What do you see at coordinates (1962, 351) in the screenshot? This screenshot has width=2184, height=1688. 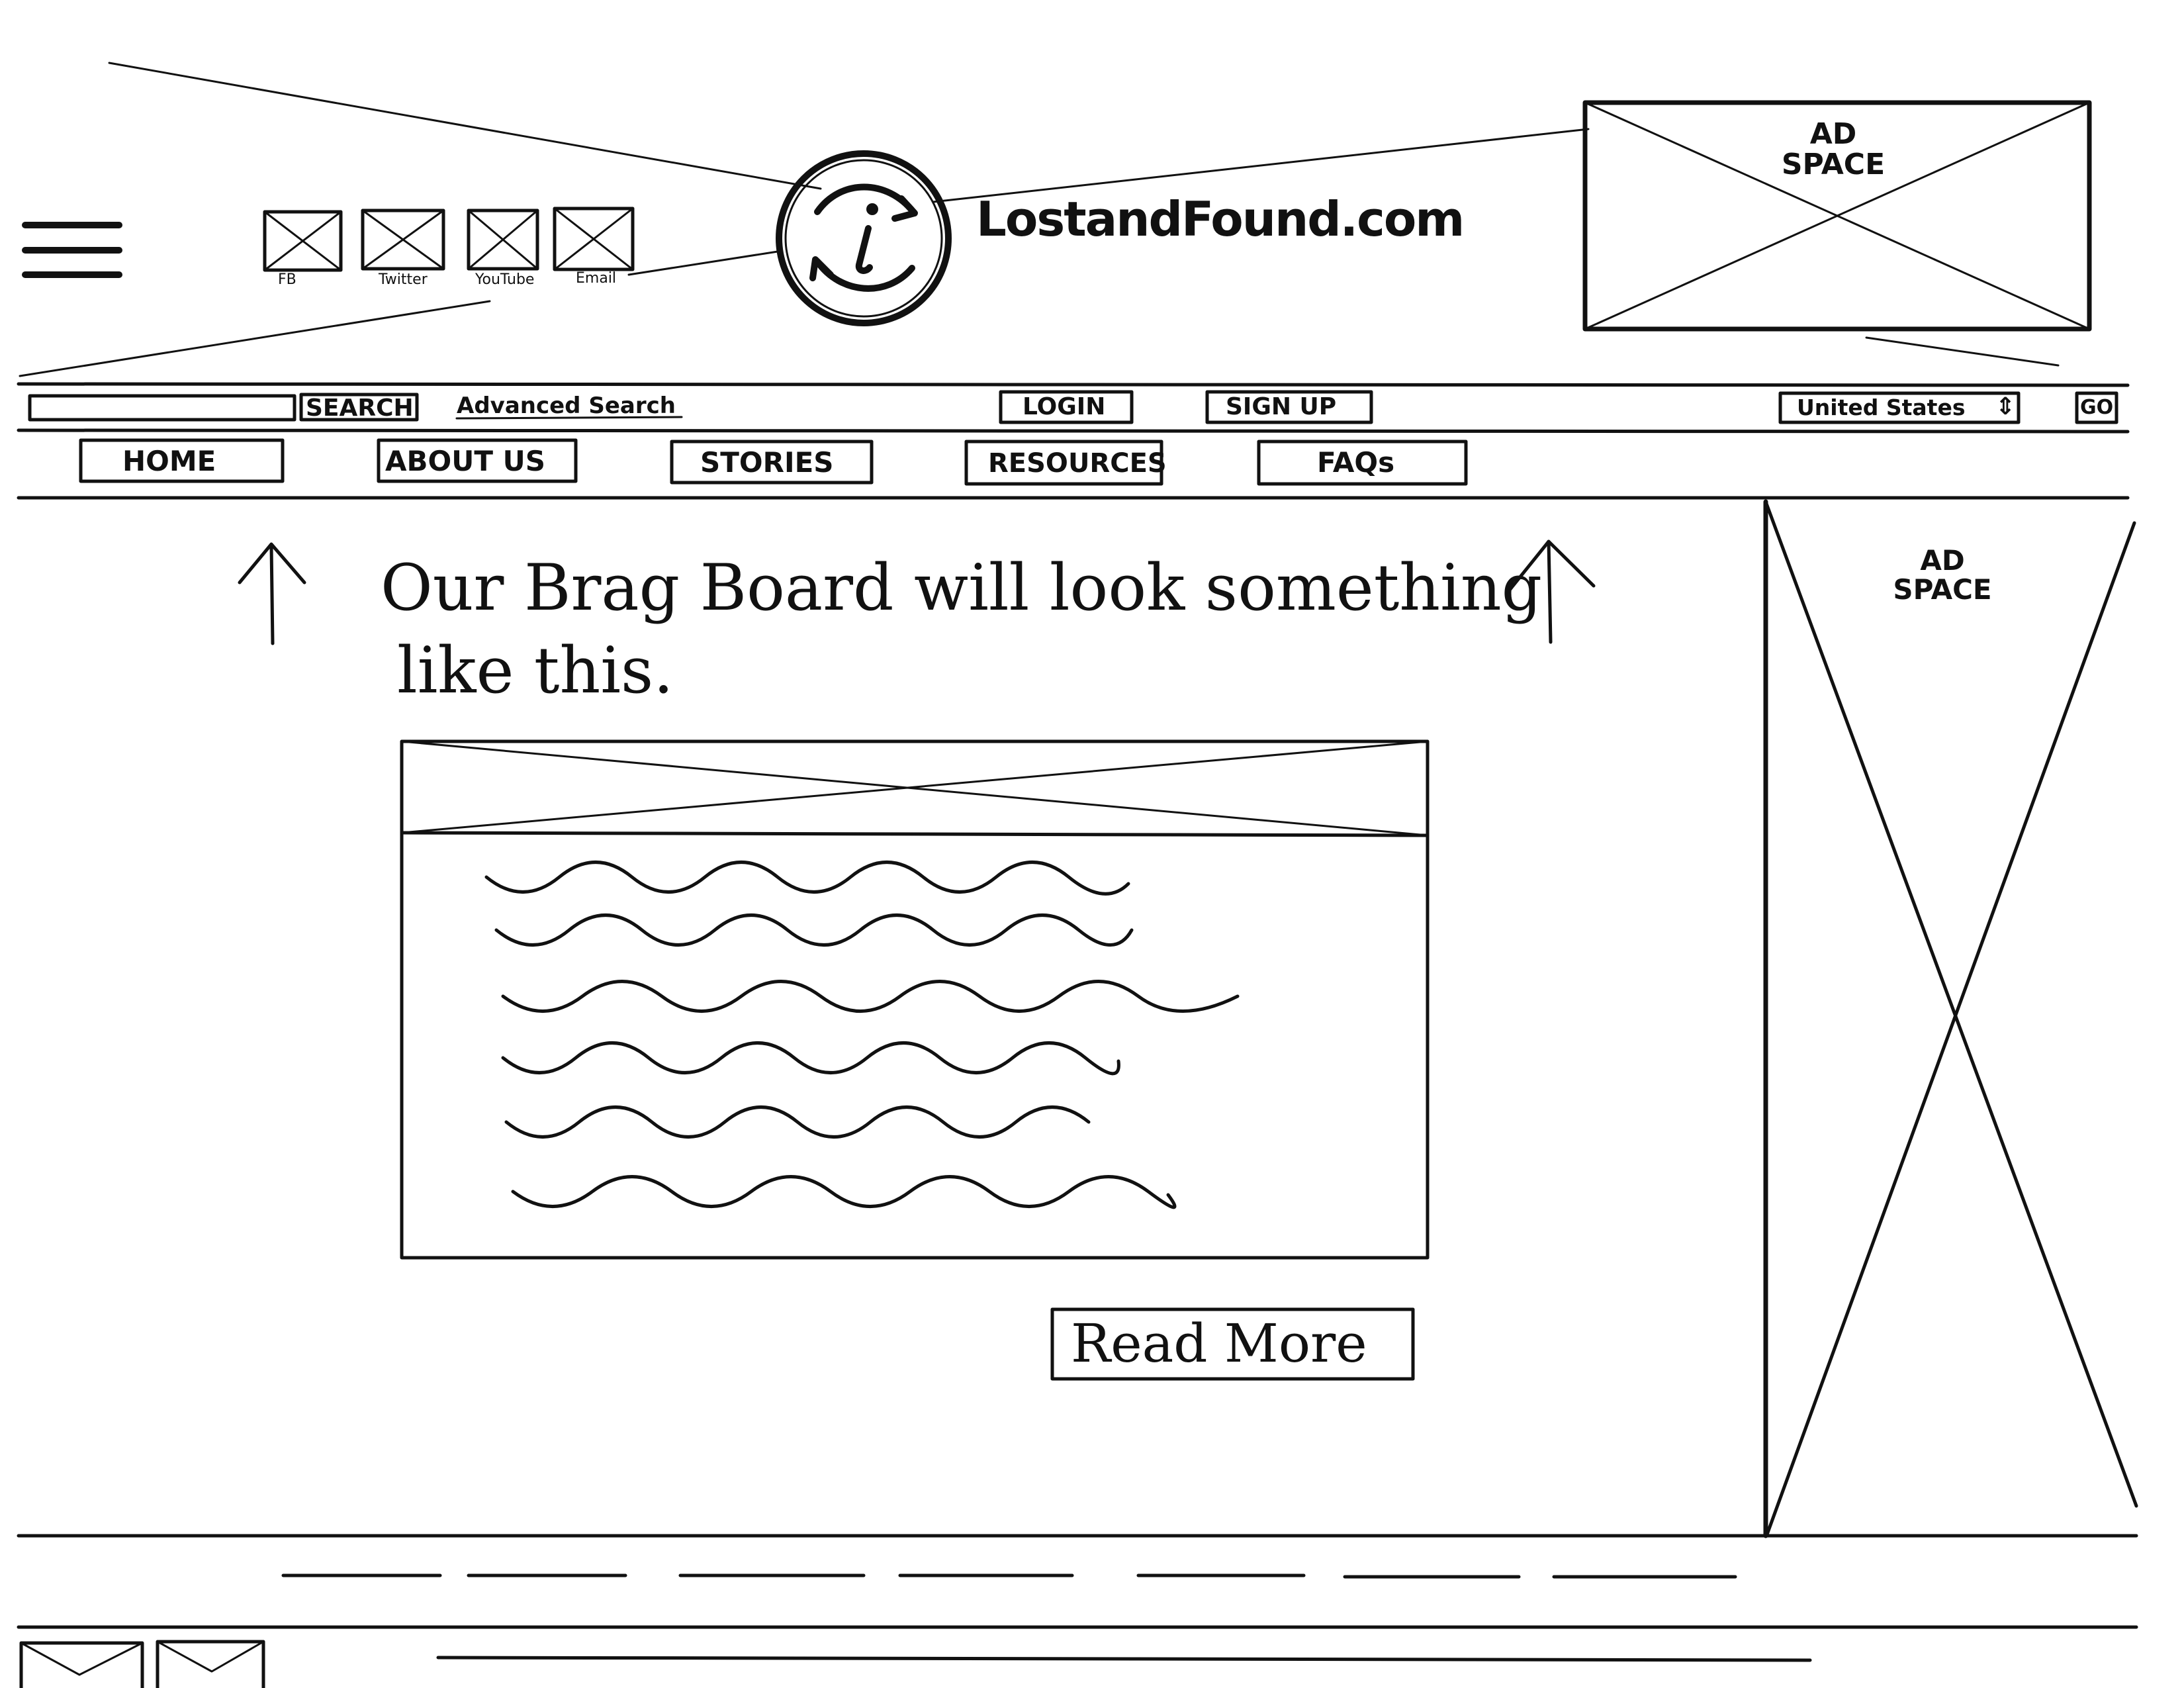 I see `header-guide-line-lower-right` at bounding box center [1962, 351].